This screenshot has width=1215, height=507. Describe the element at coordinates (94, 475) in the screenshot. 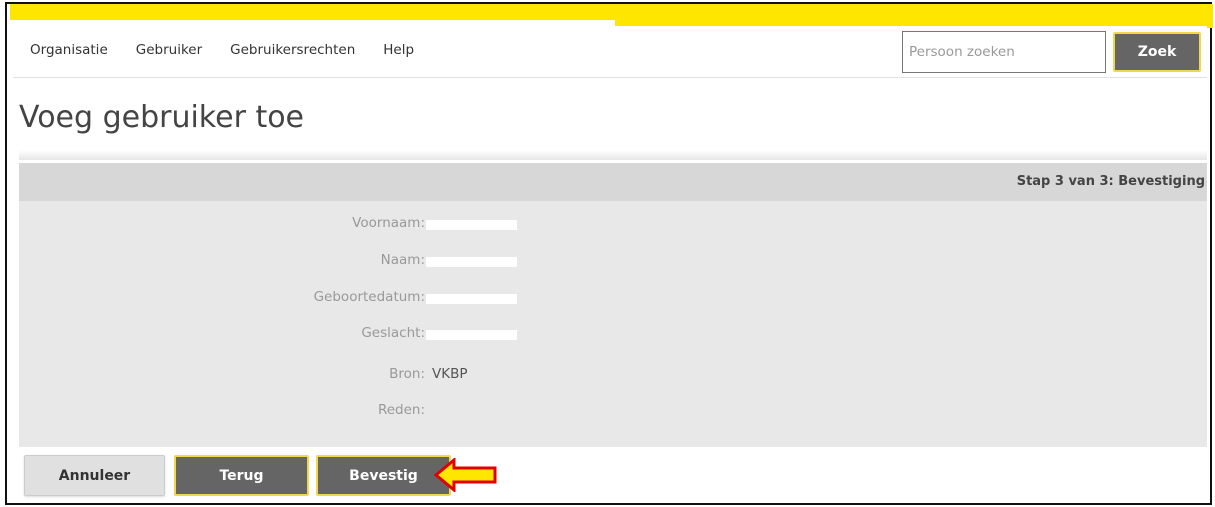

I see `cancel-button: Annuleer` at that location.